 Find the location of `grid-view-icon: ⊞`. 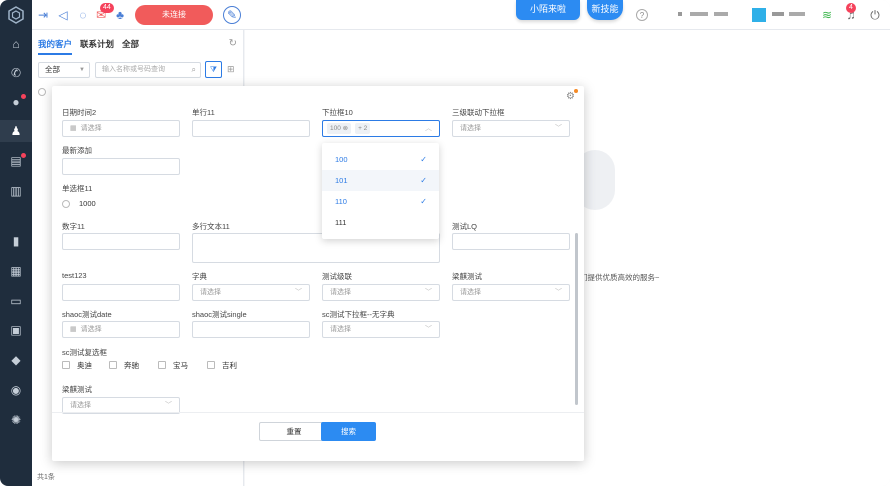

grid-view-icon: ⊞ is located at coordinates (233, 69).